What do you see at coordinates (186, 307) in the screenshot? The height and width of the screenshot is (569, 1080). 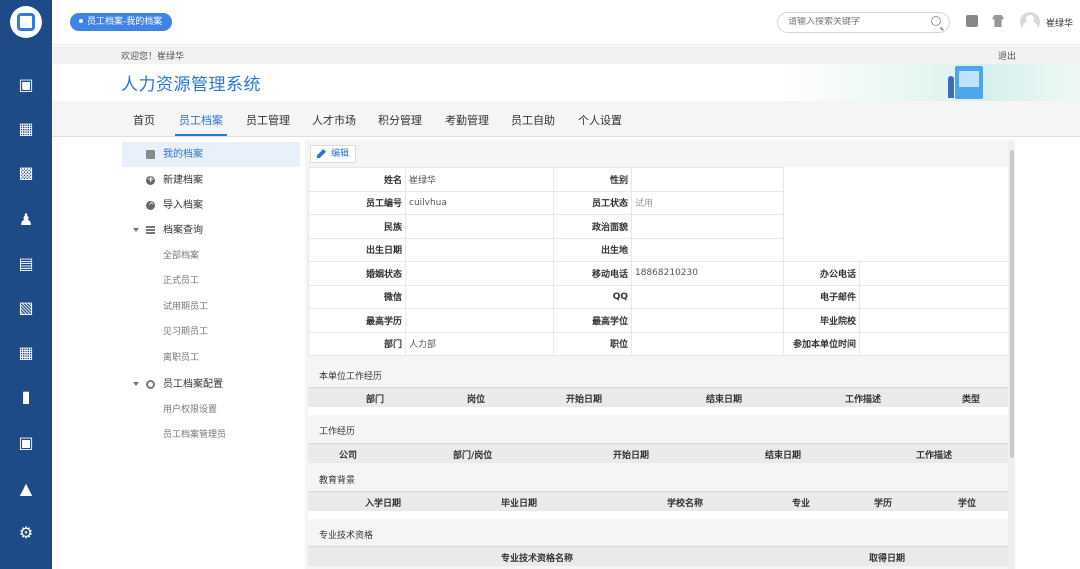 I see `sidebar-item-label: 试用期员工` at bounding box center [186, 307].